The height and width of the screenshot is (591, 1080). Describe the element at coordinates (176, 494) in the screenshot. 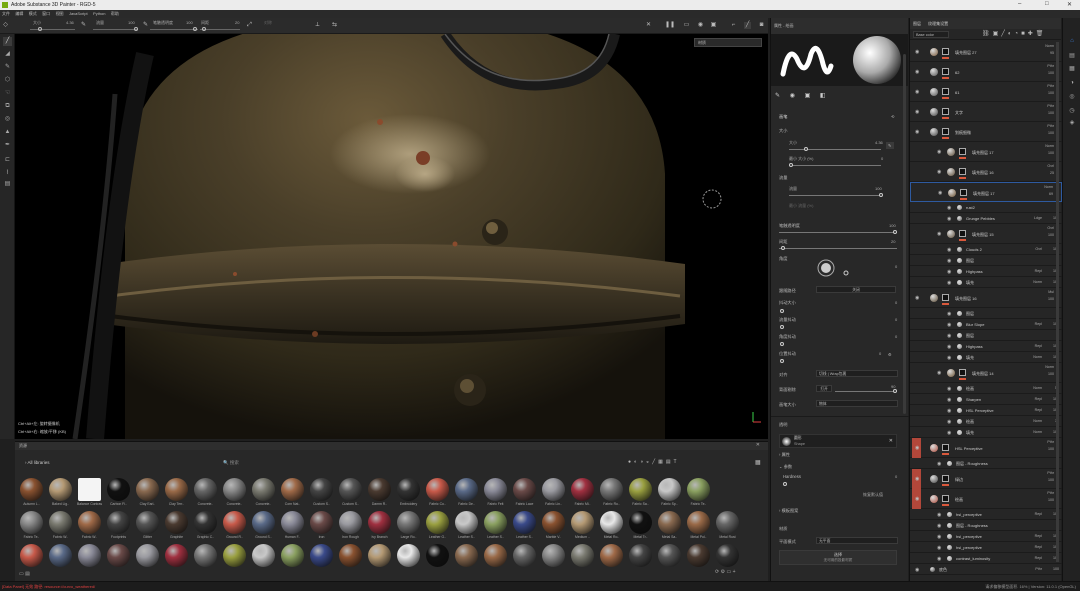

I see `material-thumbnail: Clay Terr..` at that location.